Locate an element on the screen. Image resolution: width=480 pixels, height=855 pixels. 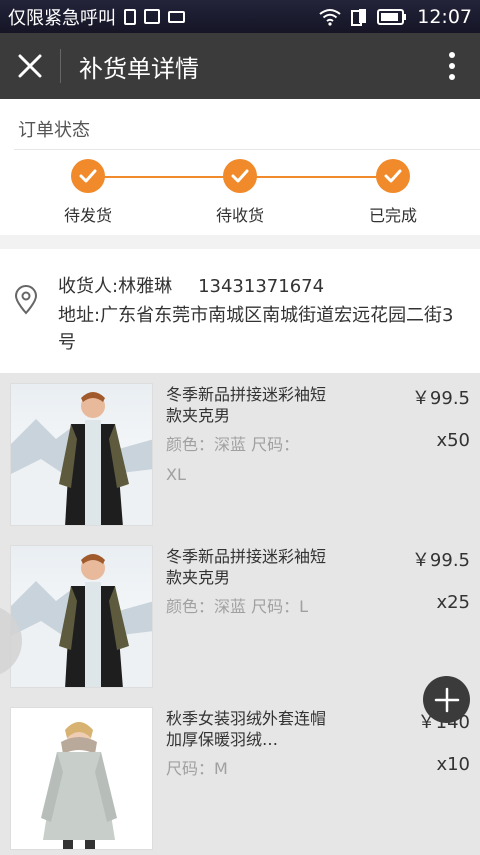
product-quantity: x25 is located at coordinates (453, 602).